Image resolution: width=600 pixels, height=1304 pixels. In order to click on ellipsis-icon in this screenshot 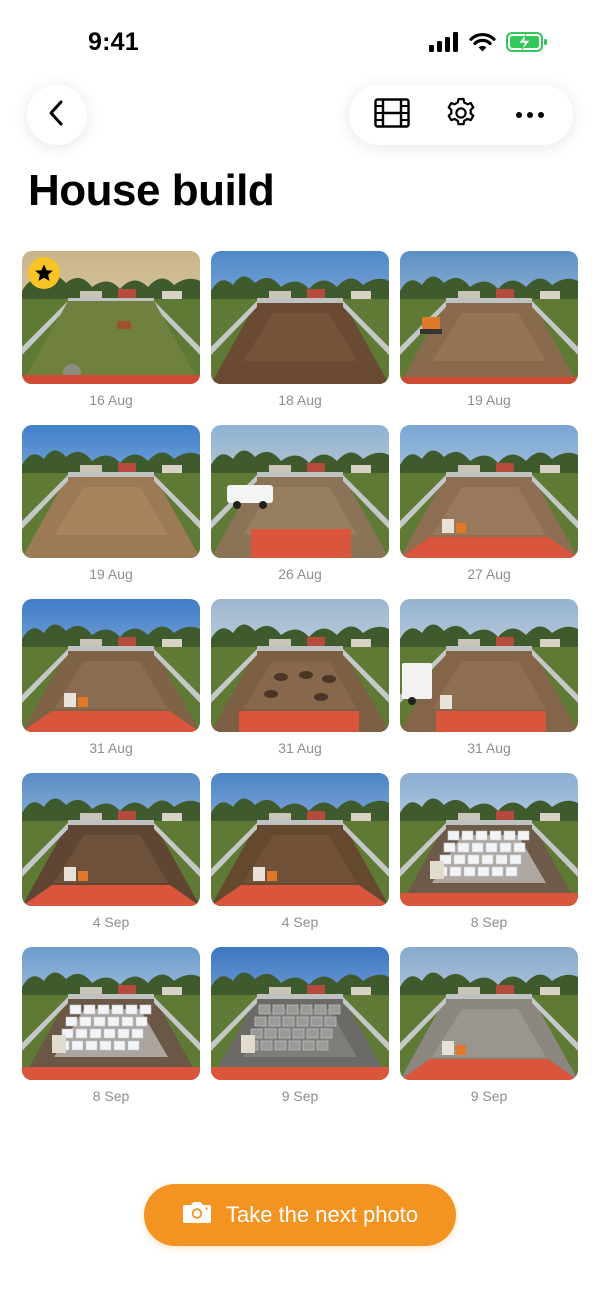, I will do `click(530, 115)`.